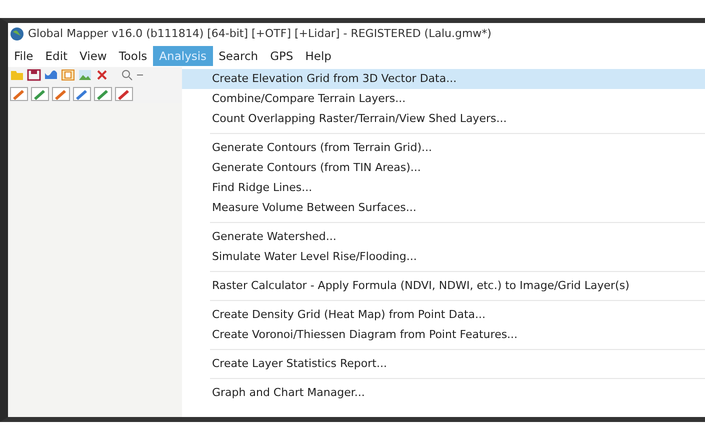 This screenshot has height=429, width=705. Describe the element at coordinates (238, 56) in the screenshot. I see `menu-item: Search` at that location.